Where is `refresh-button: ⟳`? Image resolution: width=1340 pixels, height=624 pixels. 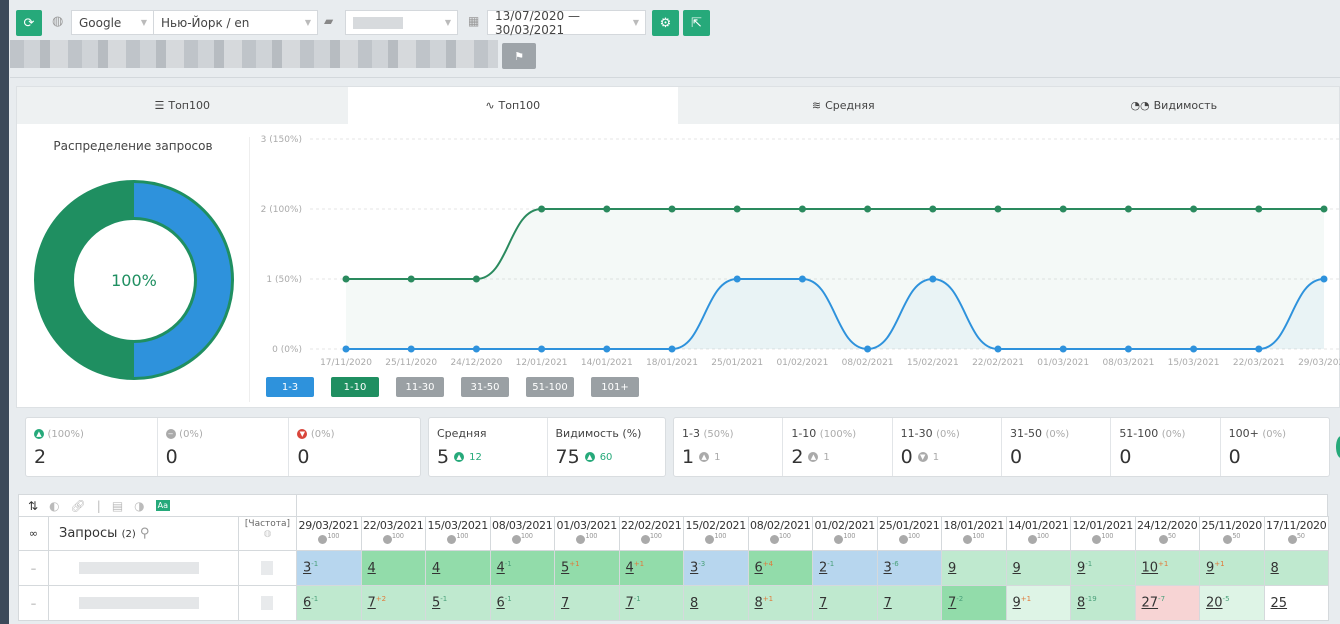 refresh-button: ⟳ is located at coordinates (29, 23).